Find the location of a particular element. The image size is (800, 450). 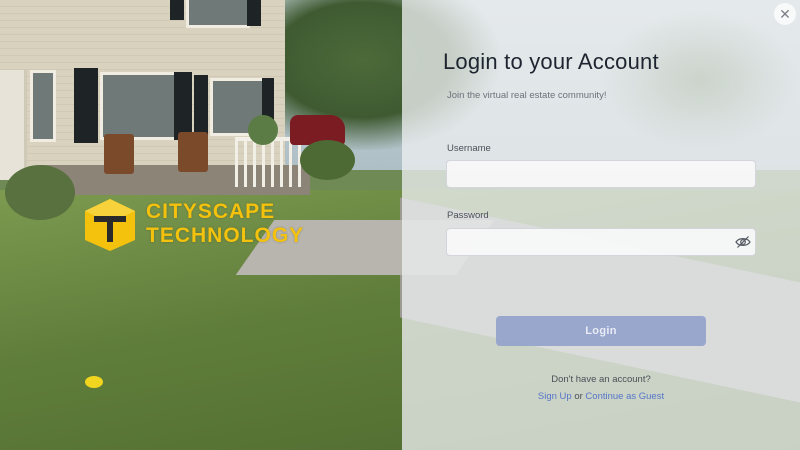

login-button: Login is located at coordinates (601, 331).